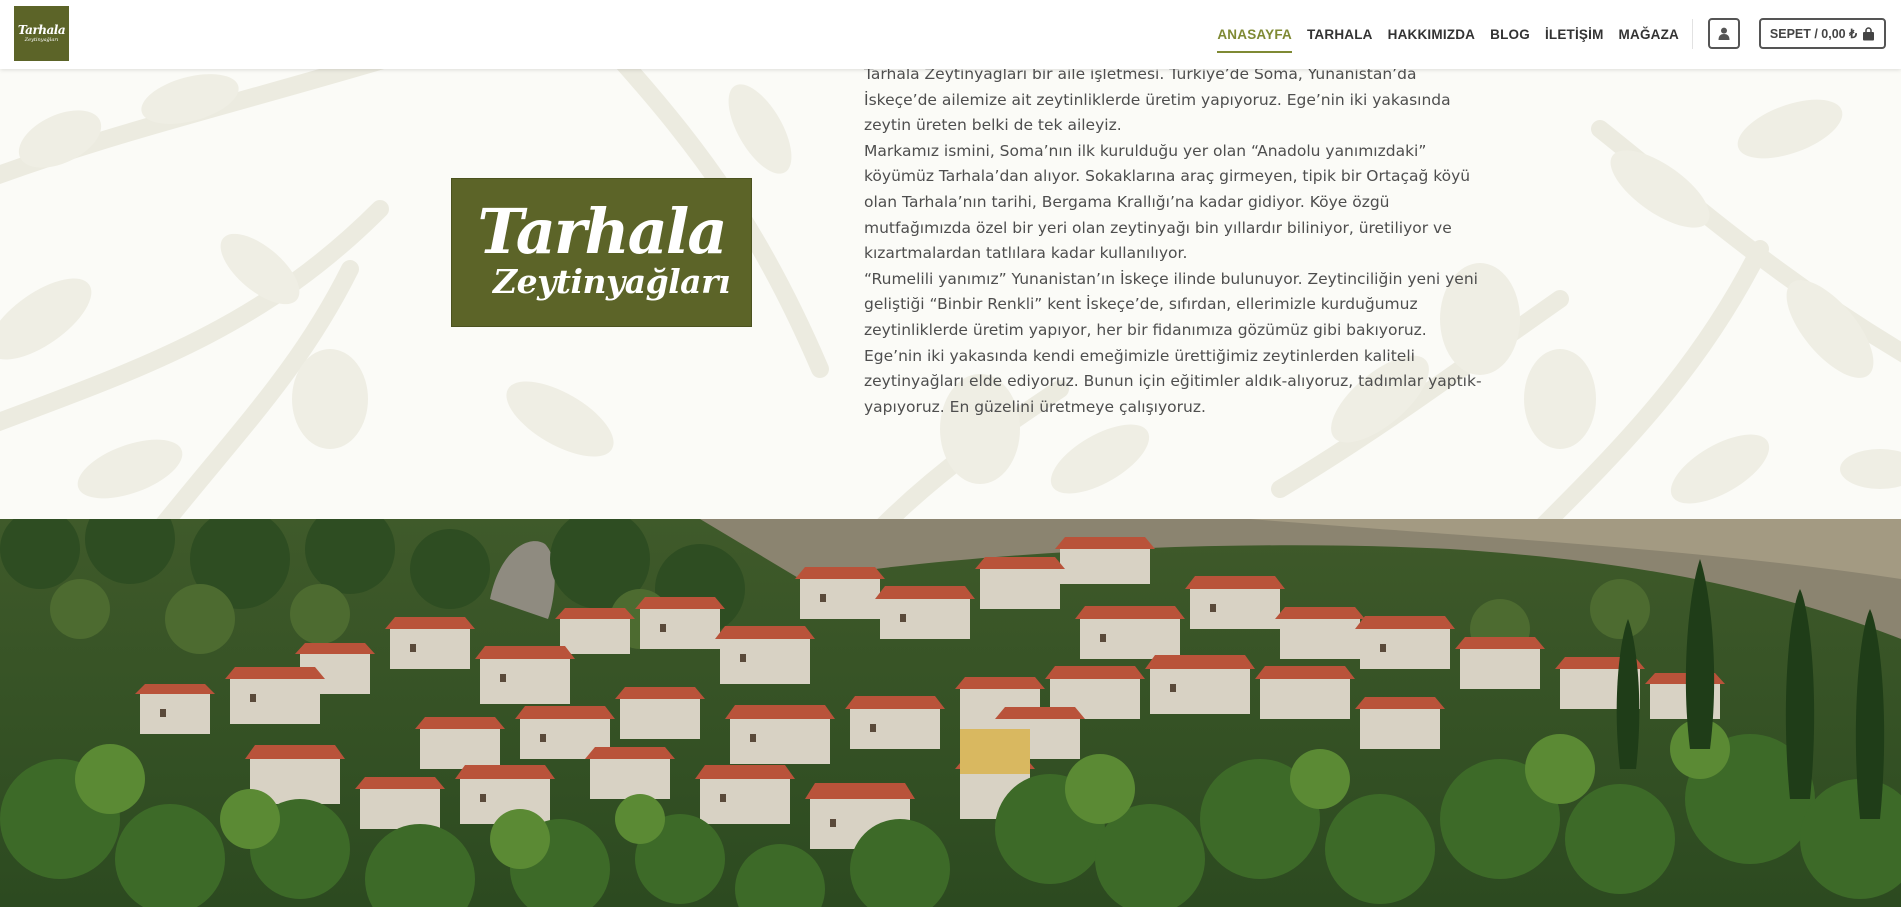  What do you see at coordinates (1649, 34) in the screenshot?
I see `nav-item-magaza: MAĞAZA` at bounding box center [1649, 34].